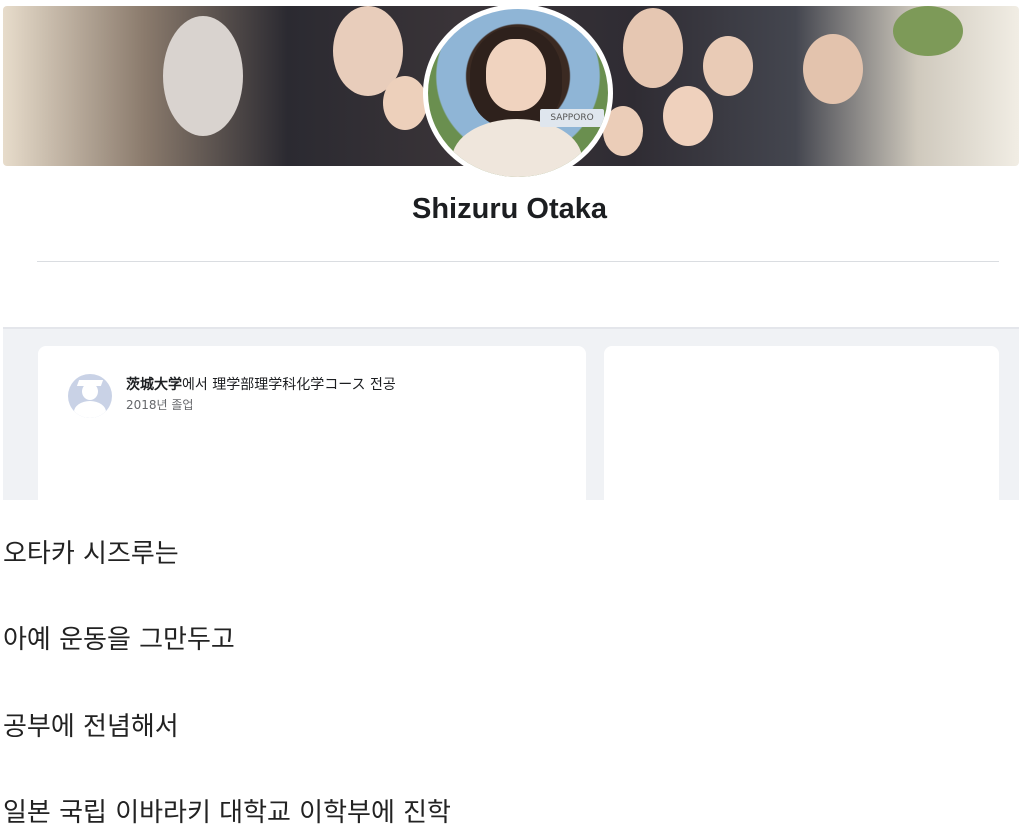 The width and height of the screenshot is (1019, 839). What do you see at coordinates (801, 423) in the screenshot?
I see `side-card` at bounding box center [801, 423].